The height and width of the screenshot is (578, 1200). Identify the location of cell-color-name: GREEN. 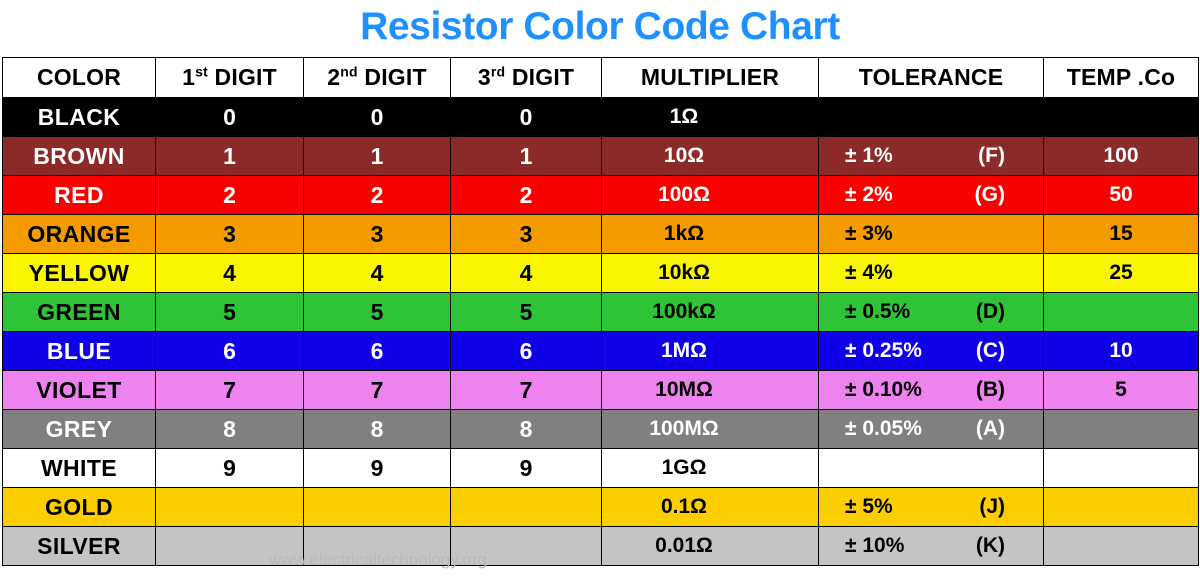
(79, 312).